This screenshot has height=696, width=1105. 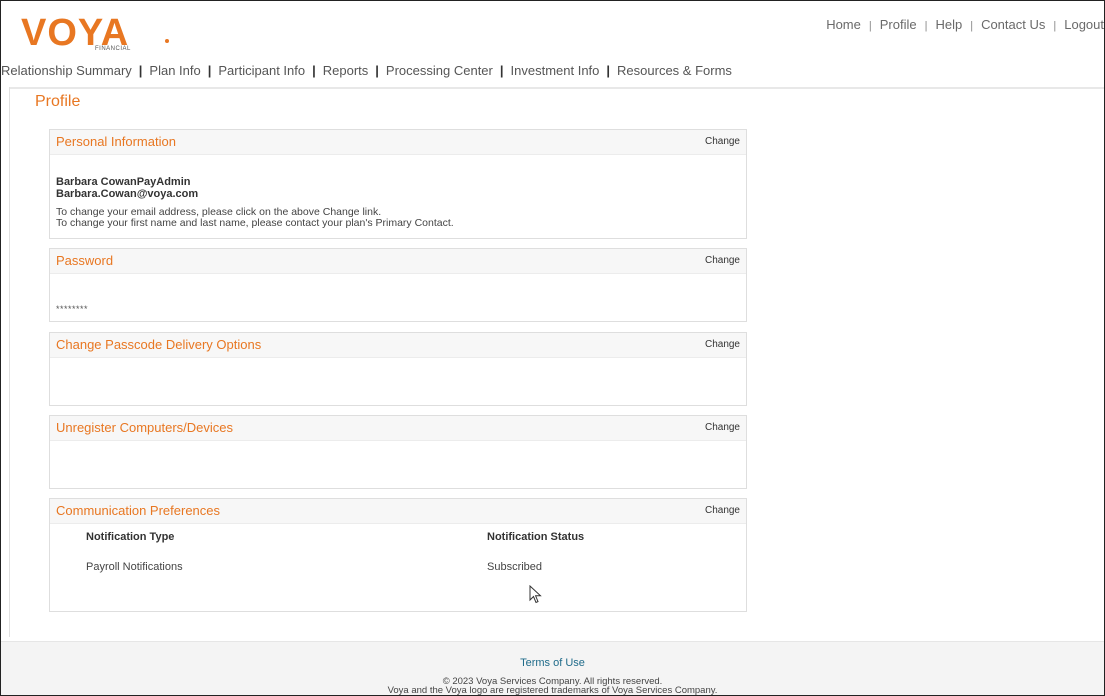 I want to click on page-title: Profile, so click(x=58, y=101).